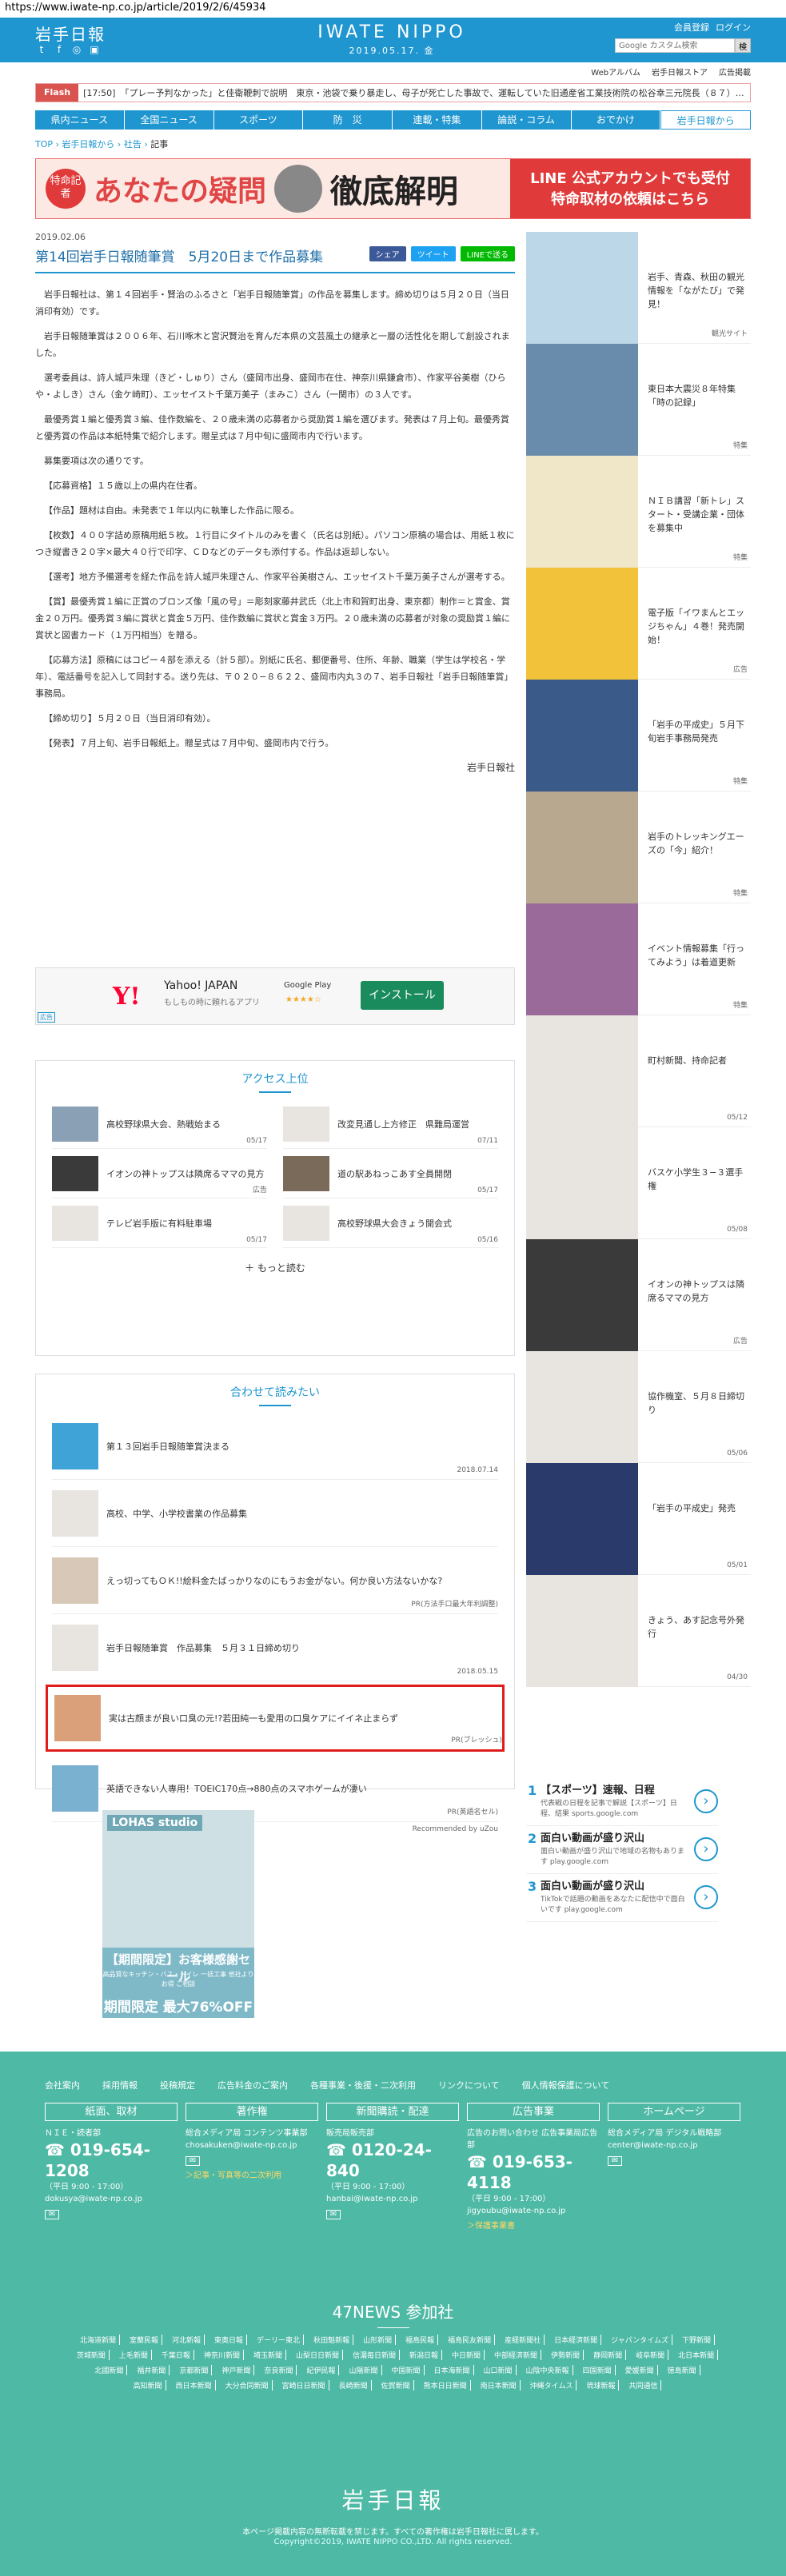  I want to click on f47-member-link: 山陰中央新報, so click(548, 2370).